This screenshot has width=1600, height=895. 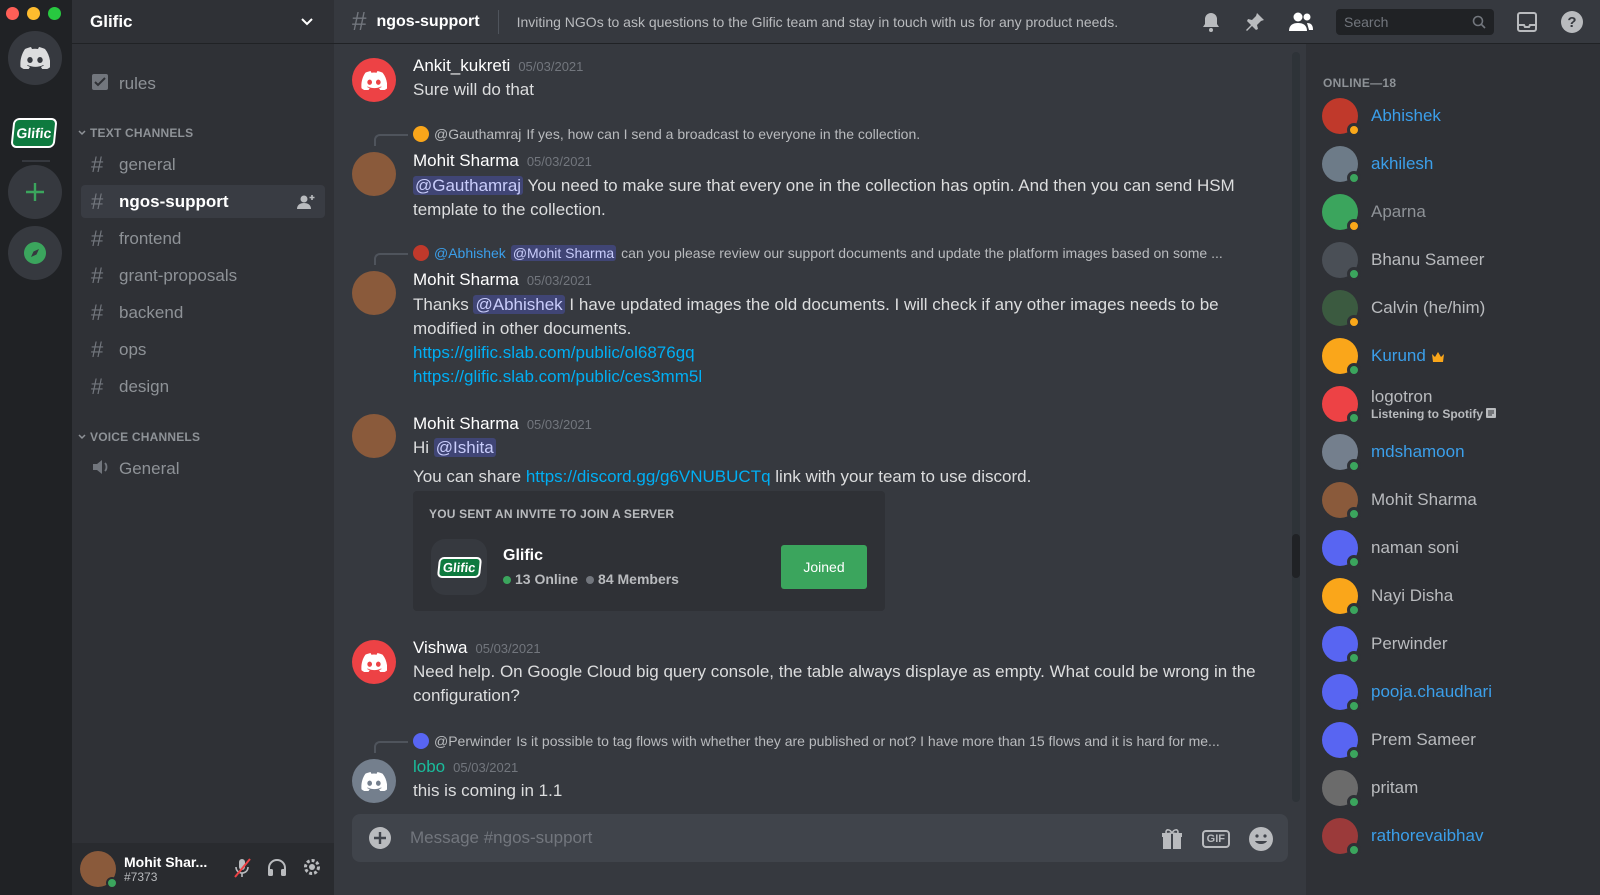 What do you see at coordinates (1415, 22) in the screenshot?
I see `search-input: Search` at bounding box center [1415, 22].